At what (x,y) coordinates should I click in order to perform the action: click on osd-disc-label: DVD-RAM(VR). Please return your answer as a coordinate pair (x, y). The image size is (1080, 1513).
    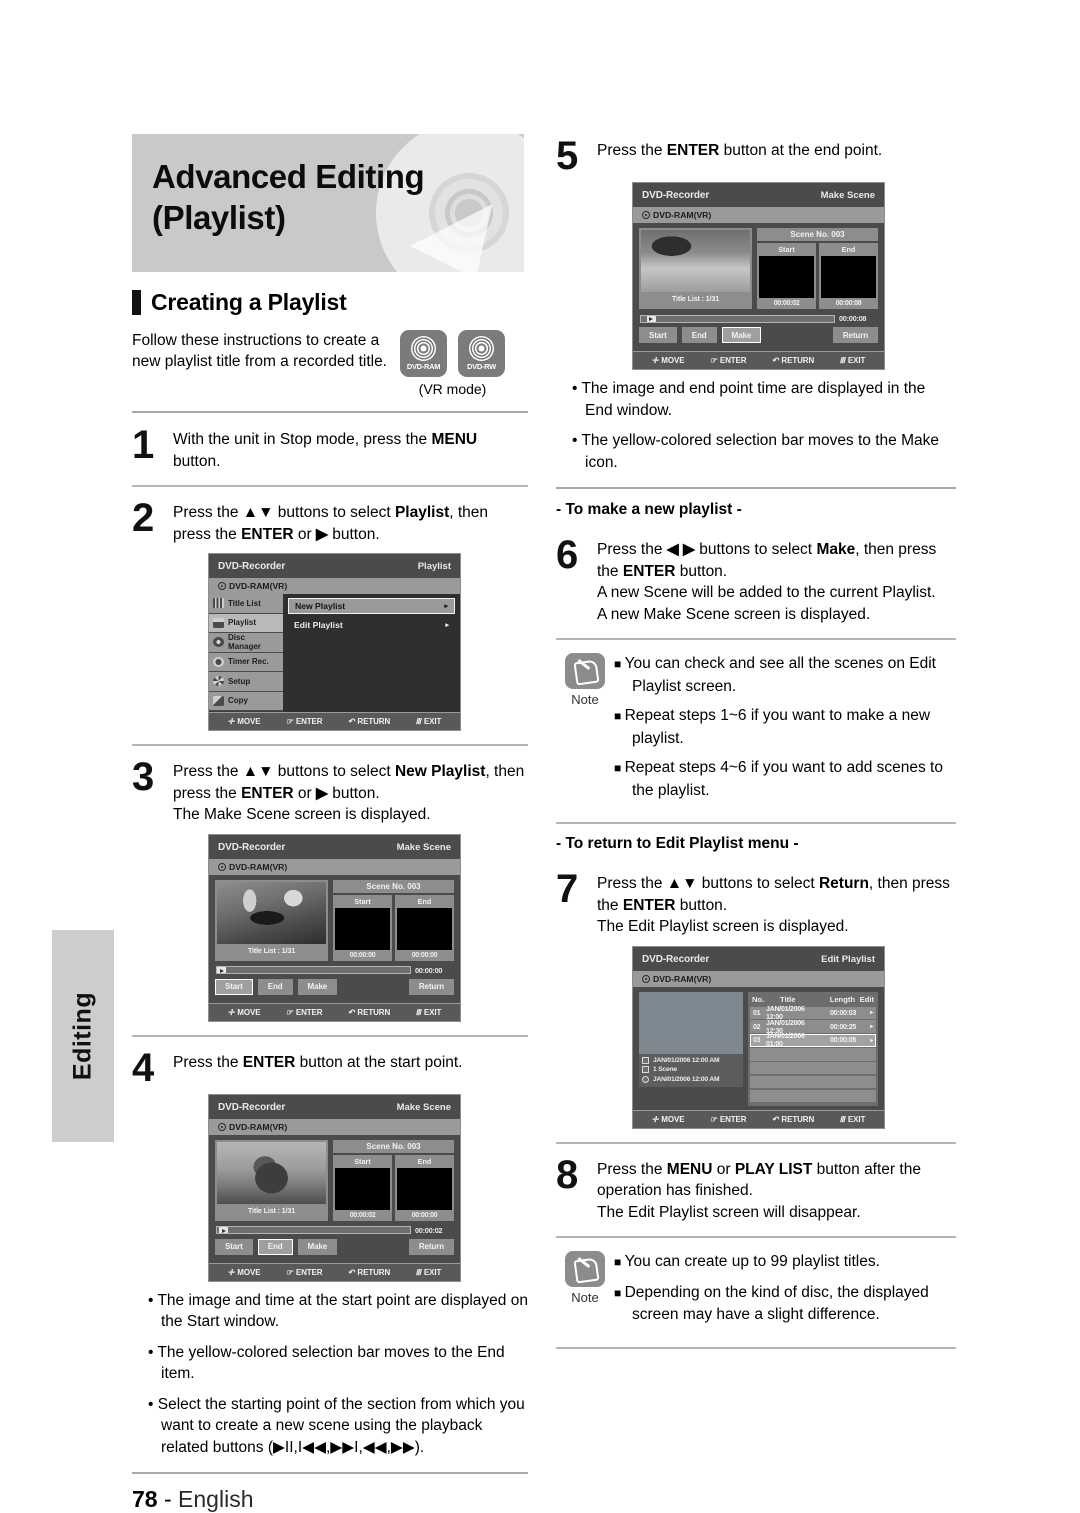
    Looking at the image, I should click on (682, 215).